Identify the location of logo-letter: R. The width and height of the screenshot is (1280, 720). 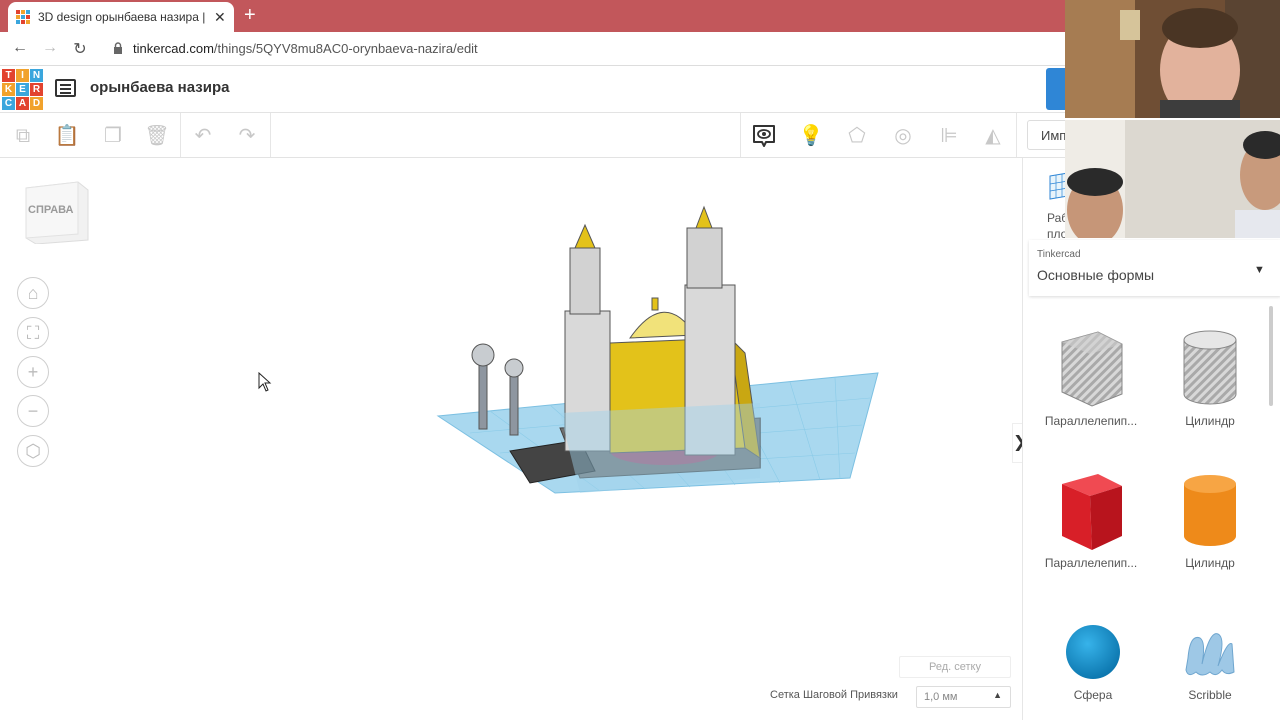
(36, 89).